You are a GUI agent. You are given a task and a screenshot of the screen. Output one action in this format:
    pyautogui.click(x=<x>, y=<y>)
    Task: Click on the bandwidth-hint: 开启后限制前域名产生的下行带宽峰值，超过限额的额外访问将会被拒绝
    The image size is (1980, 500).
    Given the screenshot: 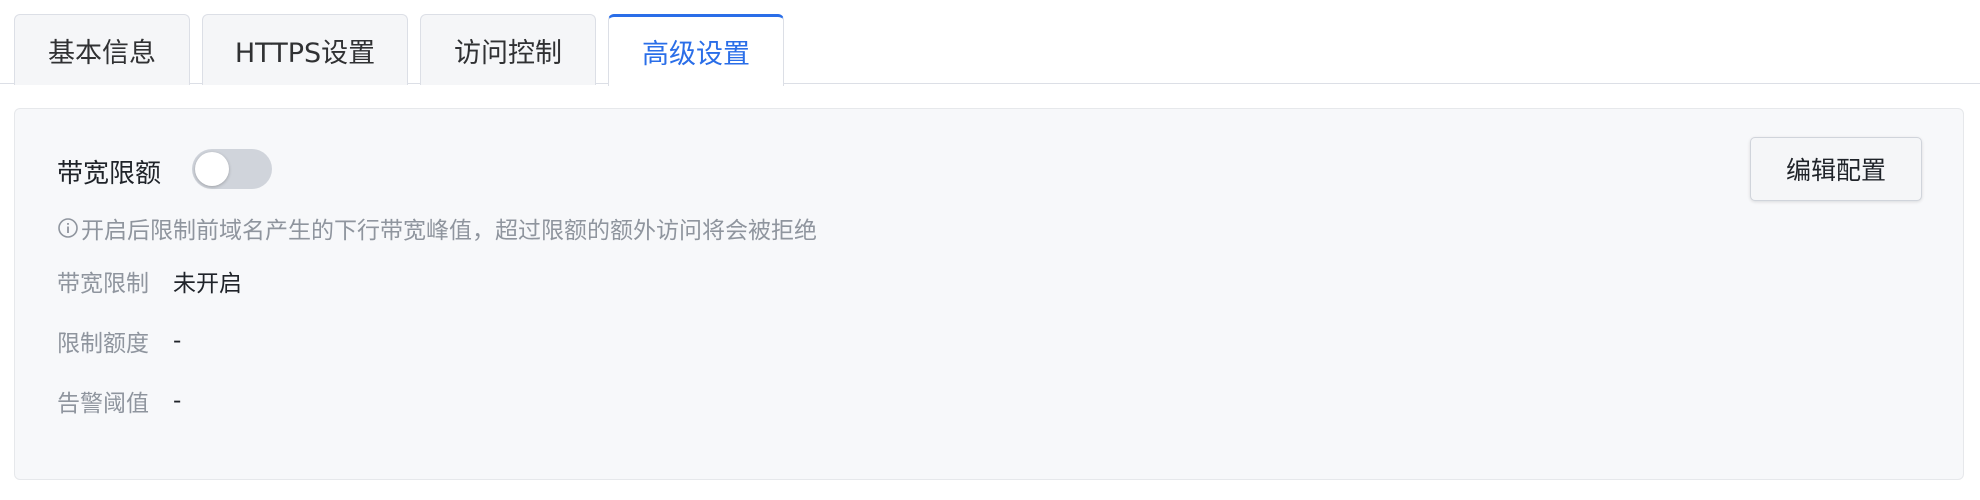 What is the action you would take?
    pyautogui.click(x=437, y=228)
    